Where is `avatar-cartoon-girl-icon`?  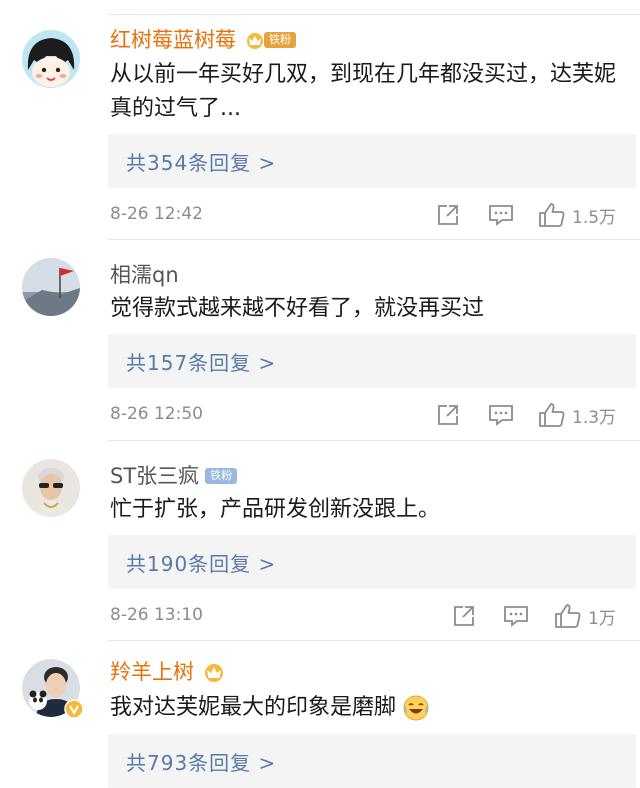
avatar-cartoon-girl-icon is located at coordinates (51, 59).